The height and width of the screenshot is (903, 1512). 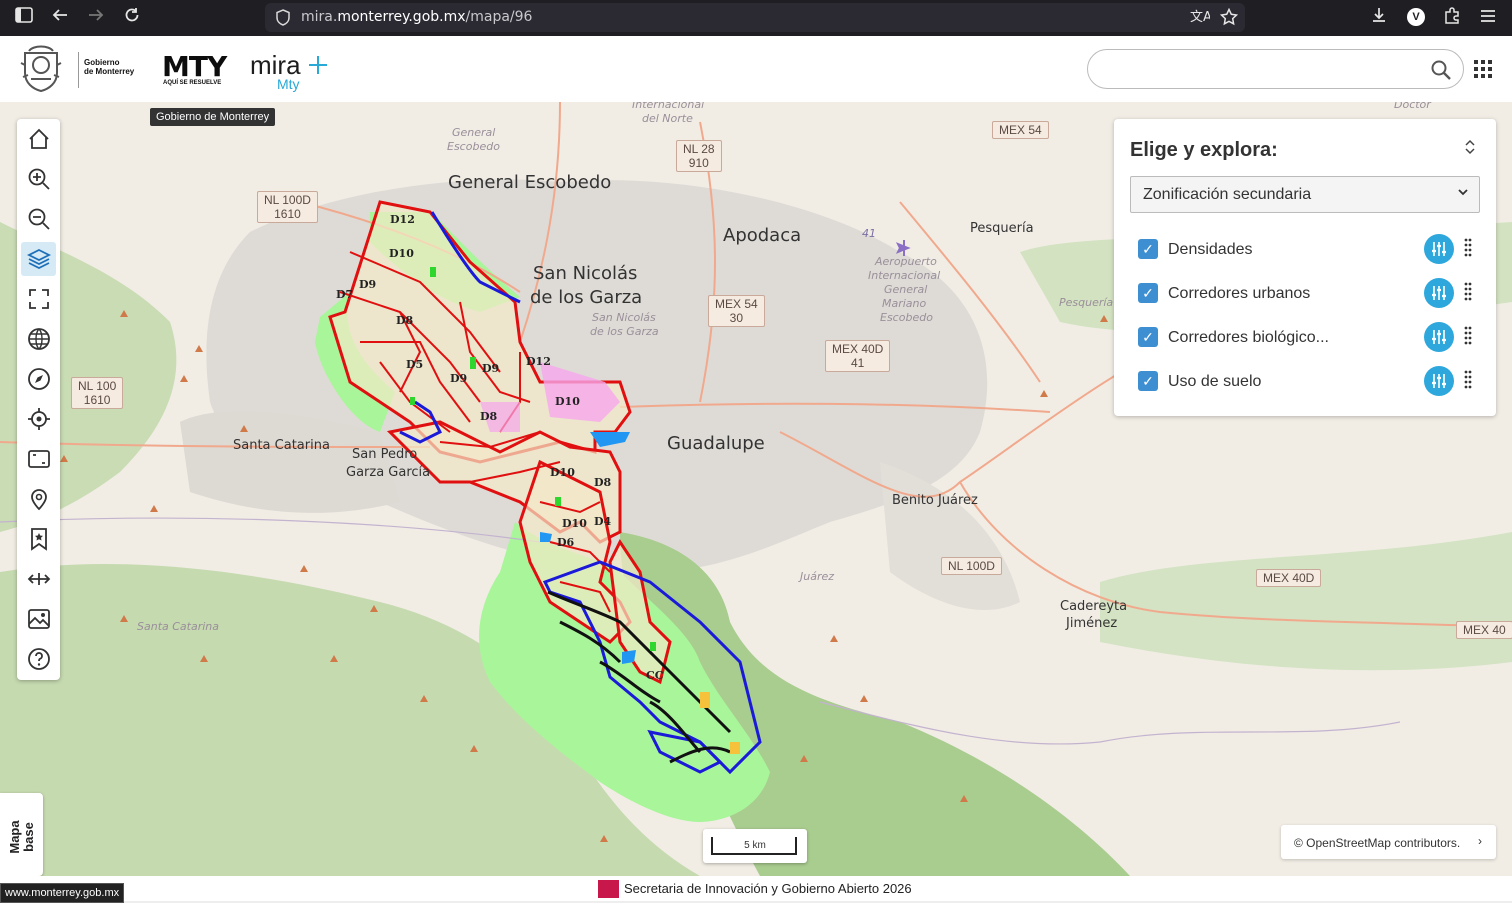 What do you see at coordinates (132, 18) in the screenshot?
I see `reload-icon` at bounding box center [132, 18].